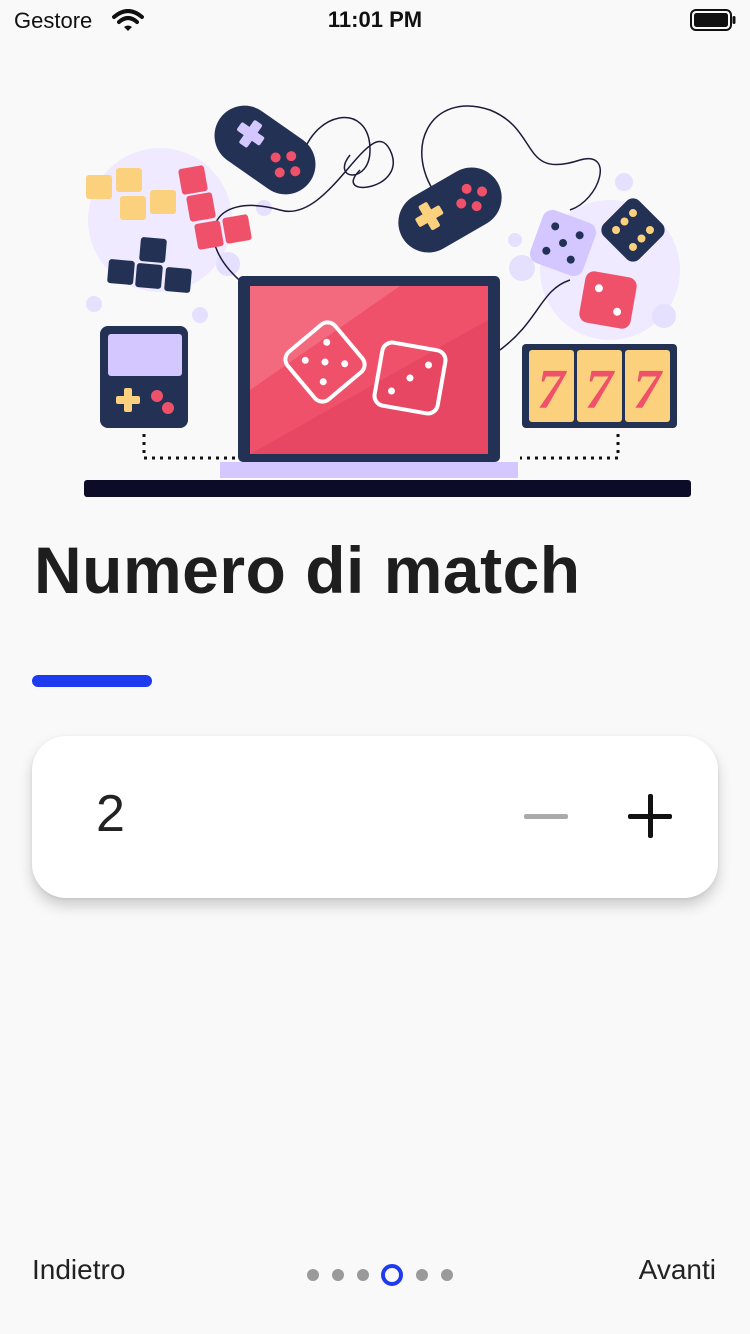  Describe the element at coordinates (392, 1275) in the screenshot. I see `page-dot-active` at that location.